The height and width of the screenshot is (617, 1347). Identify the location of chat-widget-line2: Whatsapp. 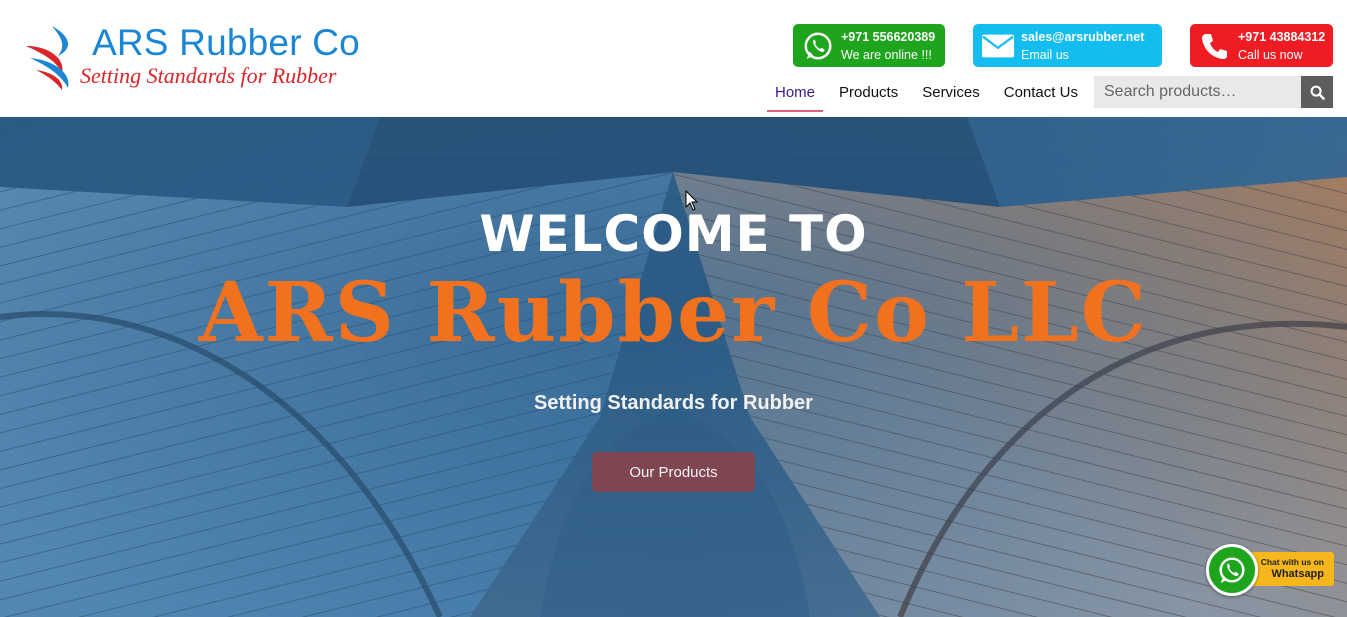
(1297, 574).